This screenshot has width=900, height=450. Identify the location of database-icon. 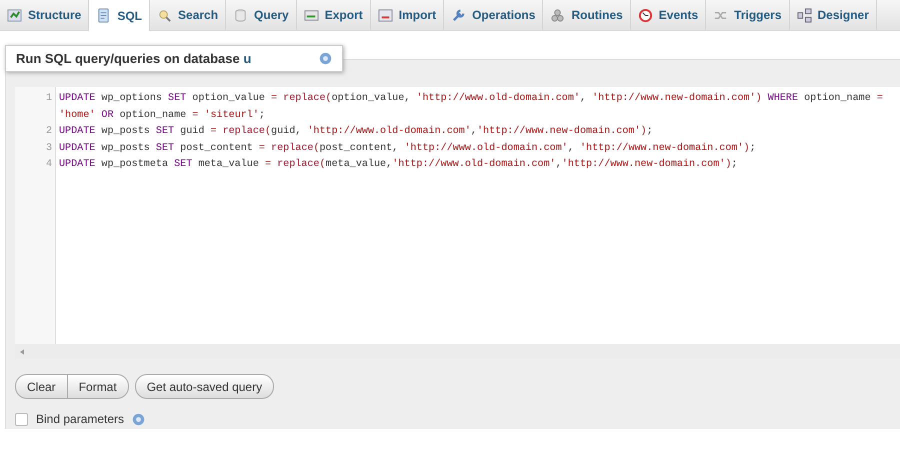
(240, 15).